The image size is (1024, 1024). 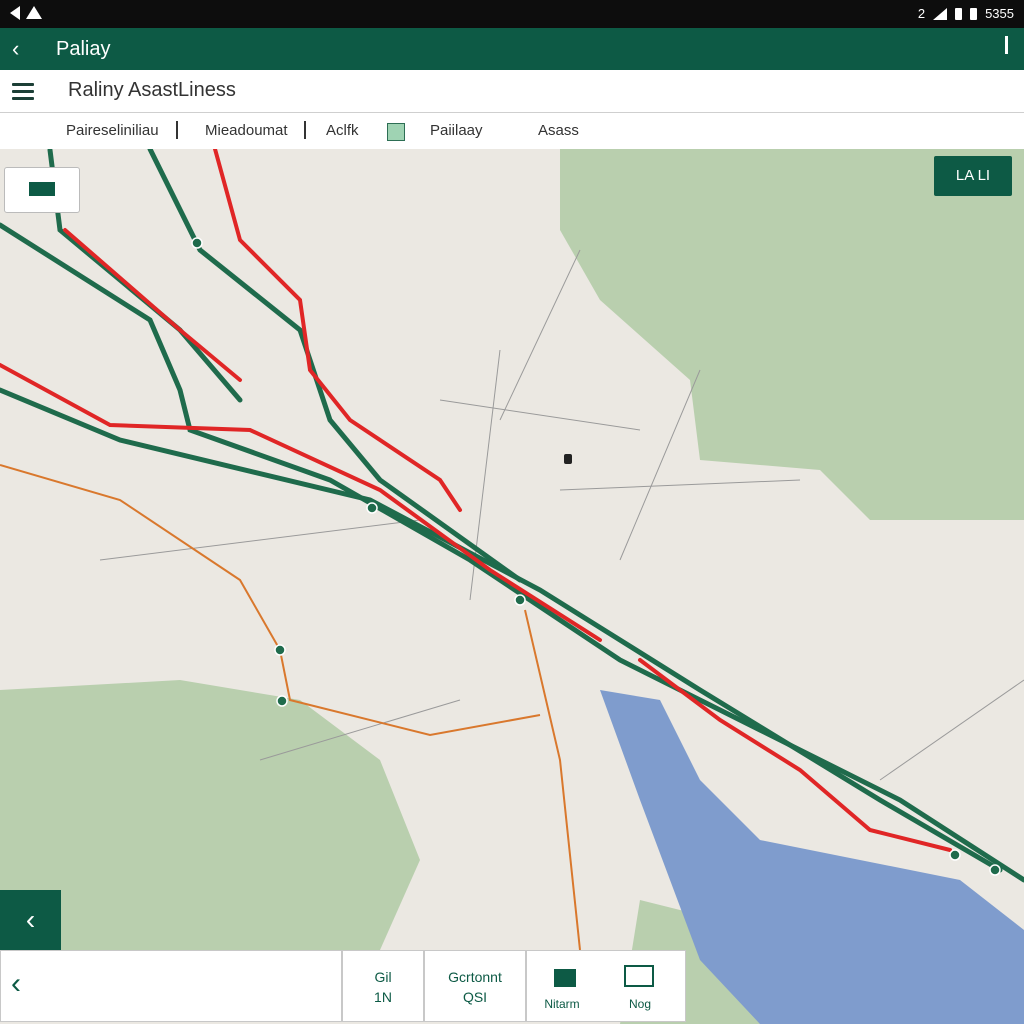 I want to click on button-label: Nitarm, so click(x=562, y=1004).